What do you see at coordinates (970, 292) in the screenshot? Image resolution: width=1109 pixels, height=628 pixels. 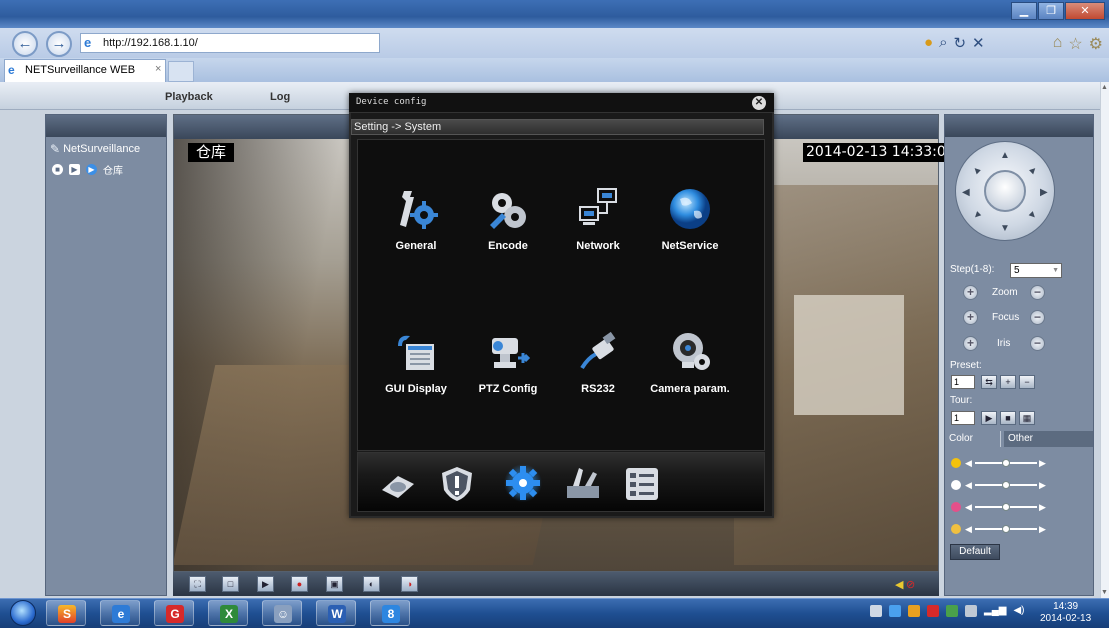 I see `zoom-in-button: +` at bounding box center [970, 292].